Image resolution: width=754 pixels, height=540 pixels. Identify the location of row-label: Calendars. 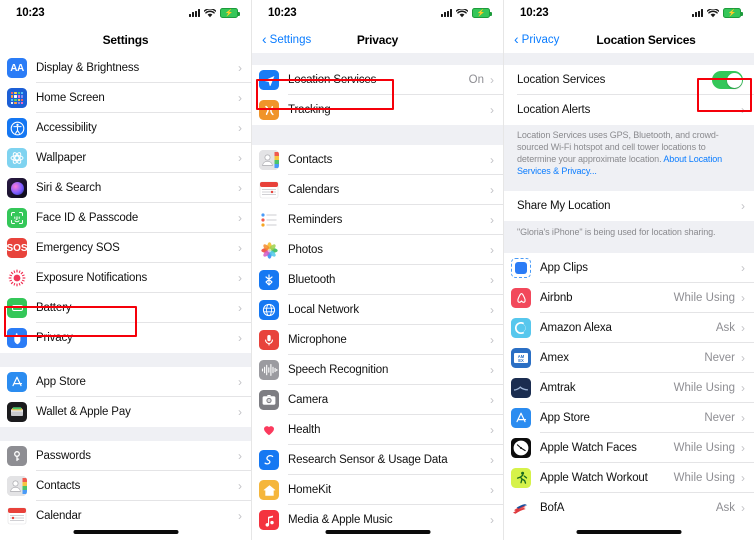
(314, 190).